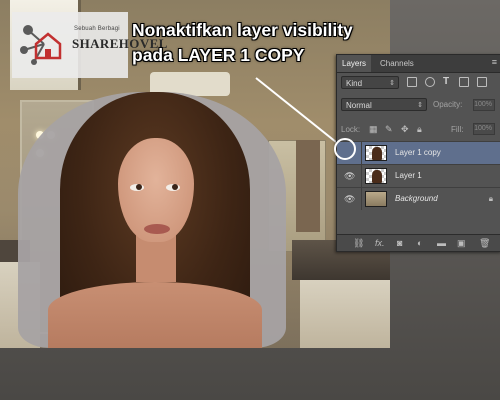 This screenshot has width=500, height=400. What do you see at coordinates (446, 81) in the screenshot?
I see `type-filter-icon: T` at bounding box center [446, 81].